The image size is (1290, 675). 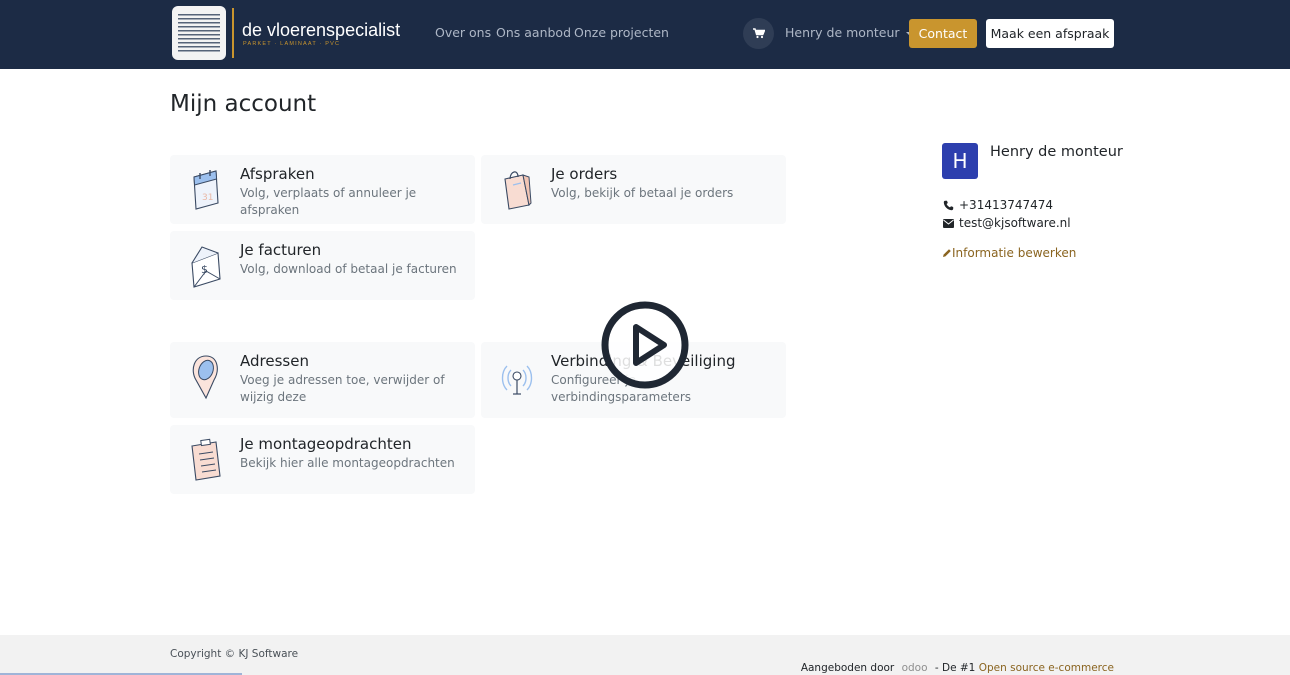 I want to click on card-title: Je orders, so click(x=584, y=174).